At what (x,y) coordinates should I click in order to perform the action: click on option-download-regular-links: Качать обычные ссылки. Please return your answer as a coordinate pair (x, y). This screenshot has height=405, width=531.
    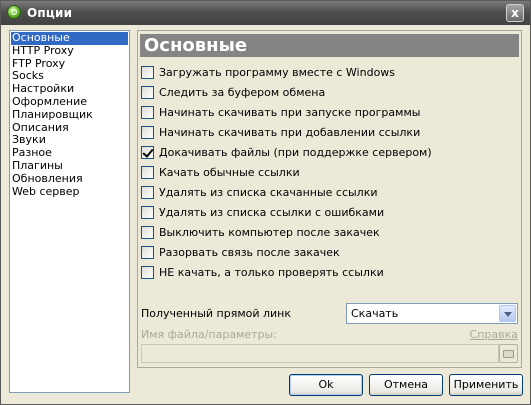
    Looking at the image, I should click on (326, 176).